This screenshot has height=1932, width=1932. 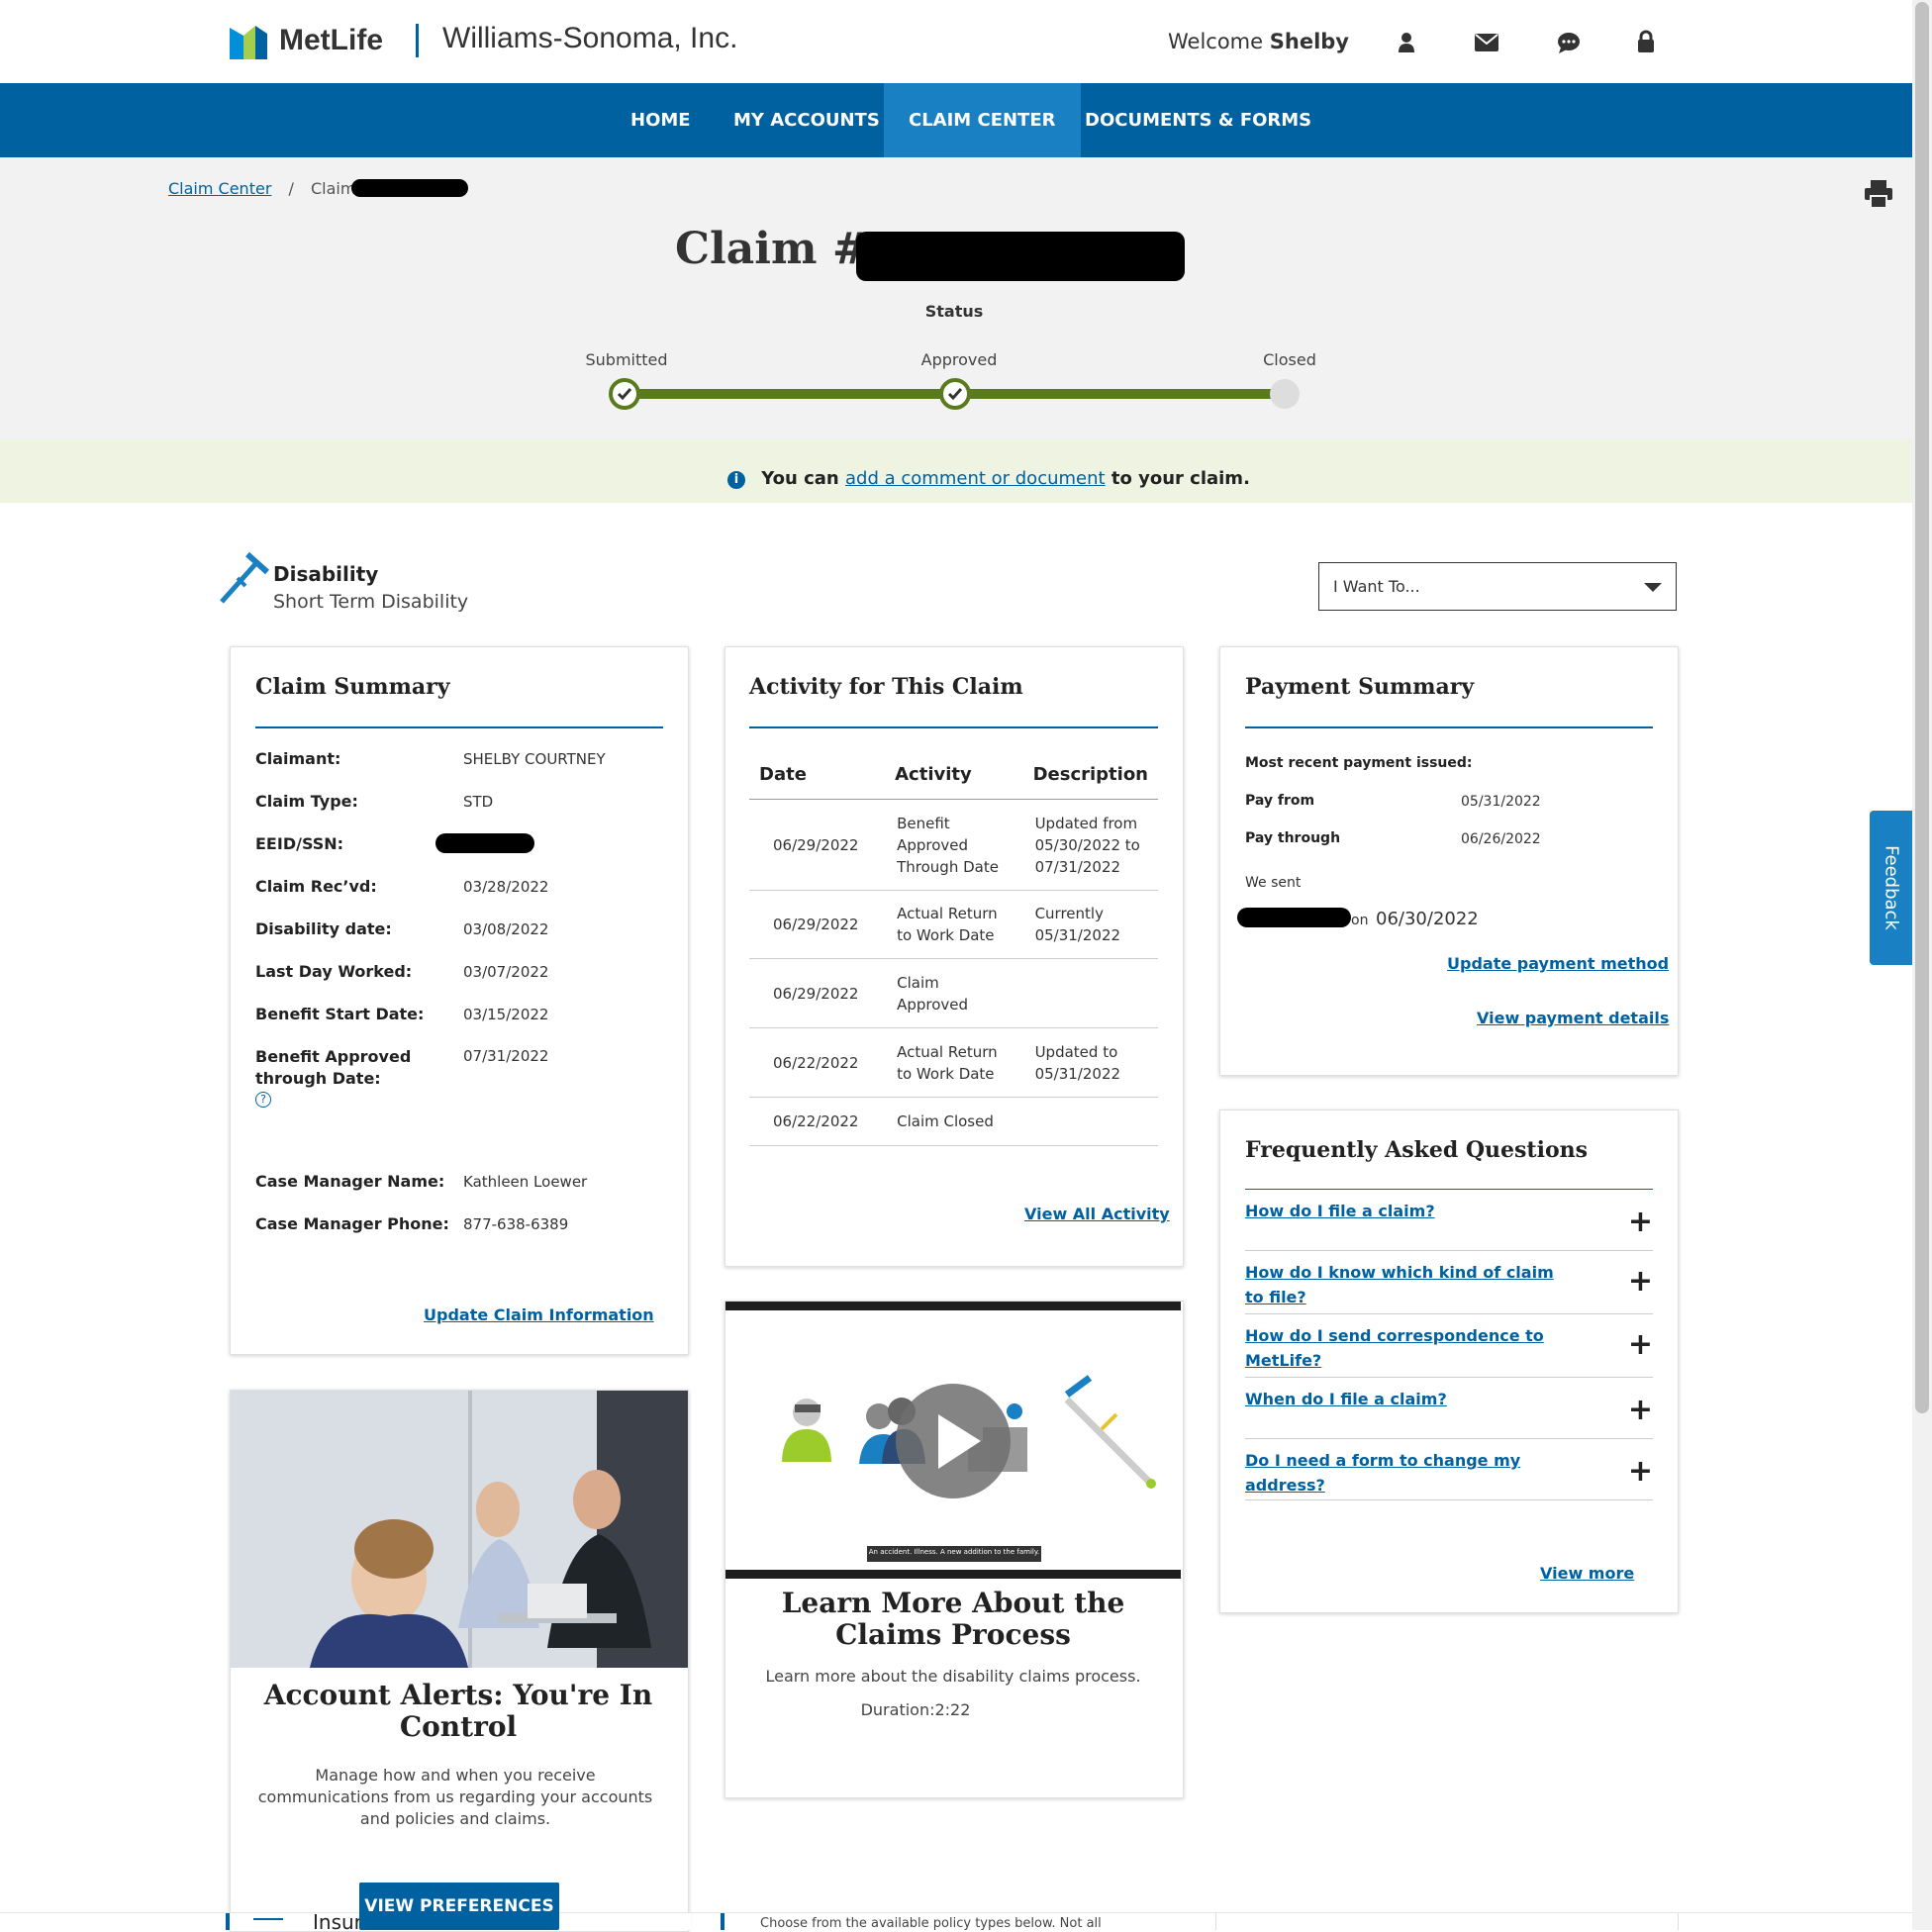 What do you see at coordinates (409, 188) in the screenshot?
I see `redacted-claim-number` at bounding box center [409, 188].